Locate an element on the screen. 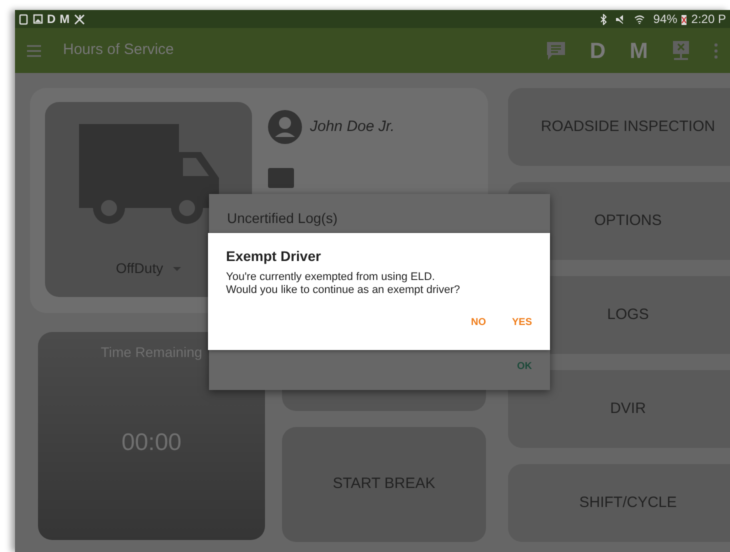 The width and height of the screenshot is (730, 552). menu-icon is located at coordinates (34, 50).